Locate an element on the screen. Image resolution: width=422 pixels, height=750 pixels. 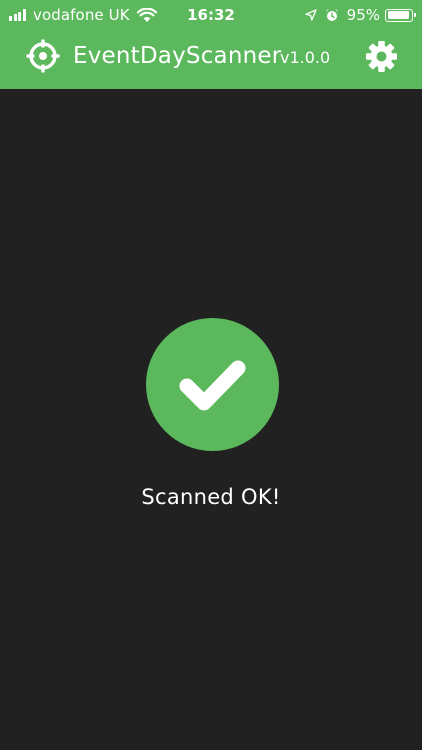
battery-fill is located at coordinates (398, 15).